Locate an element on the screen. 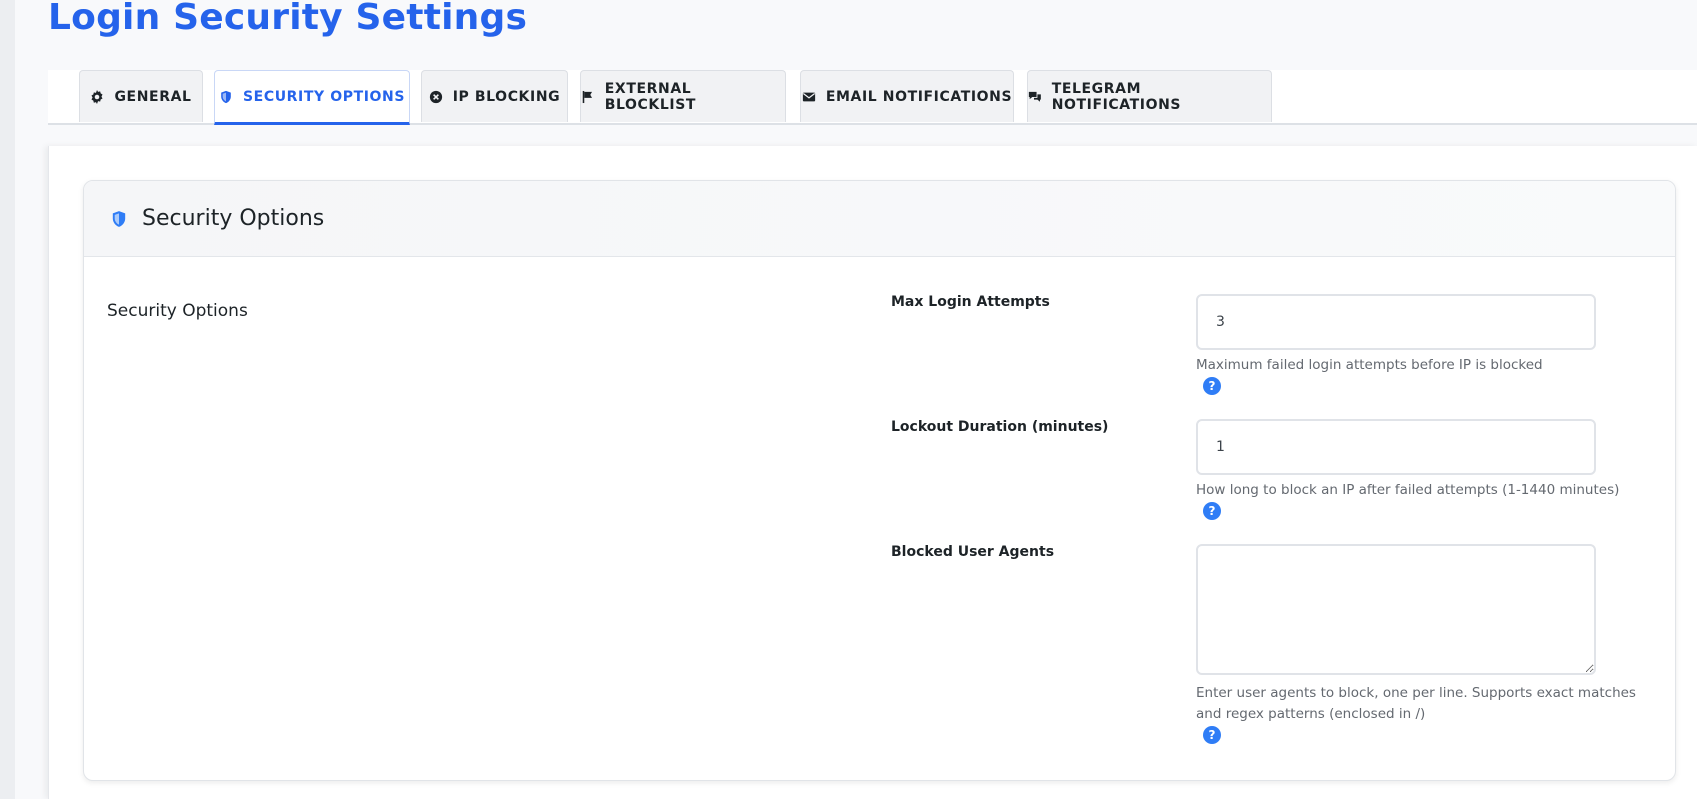  page-title: Login Security Settings is located at coordinates (288, 19).